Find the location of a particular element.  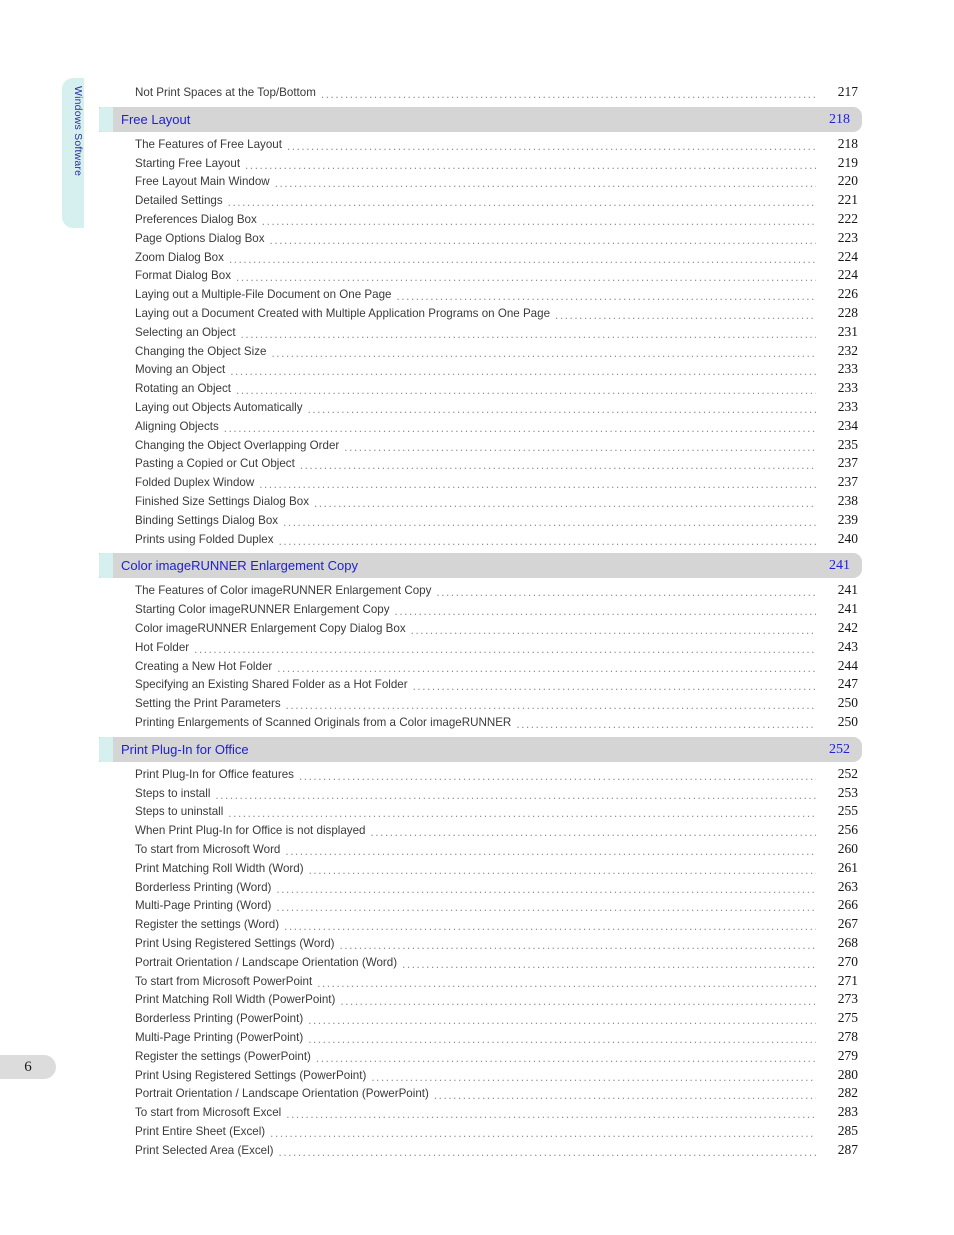

toc-entry: Zoom Dialog Box 224 is located at coordinates (496, 258).